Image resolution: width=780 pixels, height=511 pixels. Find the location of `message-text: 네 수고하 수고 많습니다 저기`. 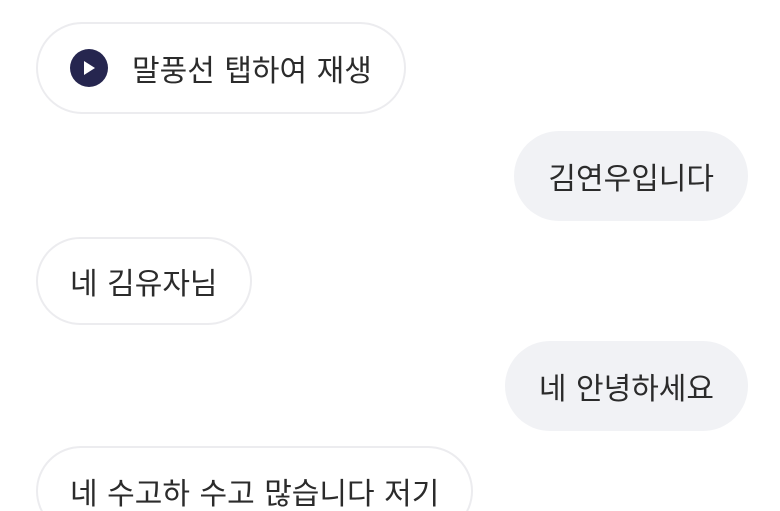

message-text: 네 수고하 수고 많습니다 저기 is located at coordinates (255, 494).